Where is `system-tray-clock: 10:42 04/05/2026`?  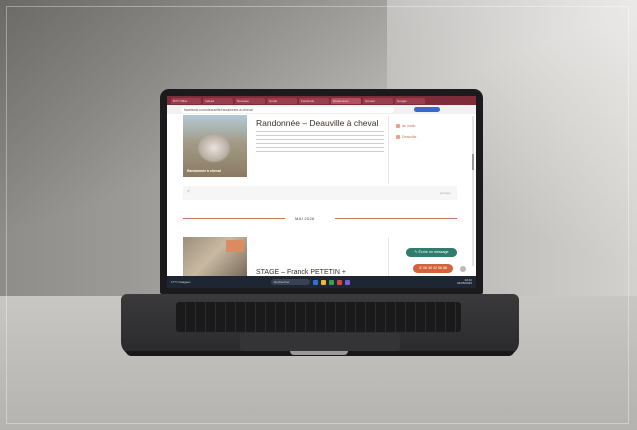
system-tray-clock: 10:42 04/05/2026 is located at coordinates (464, 282).